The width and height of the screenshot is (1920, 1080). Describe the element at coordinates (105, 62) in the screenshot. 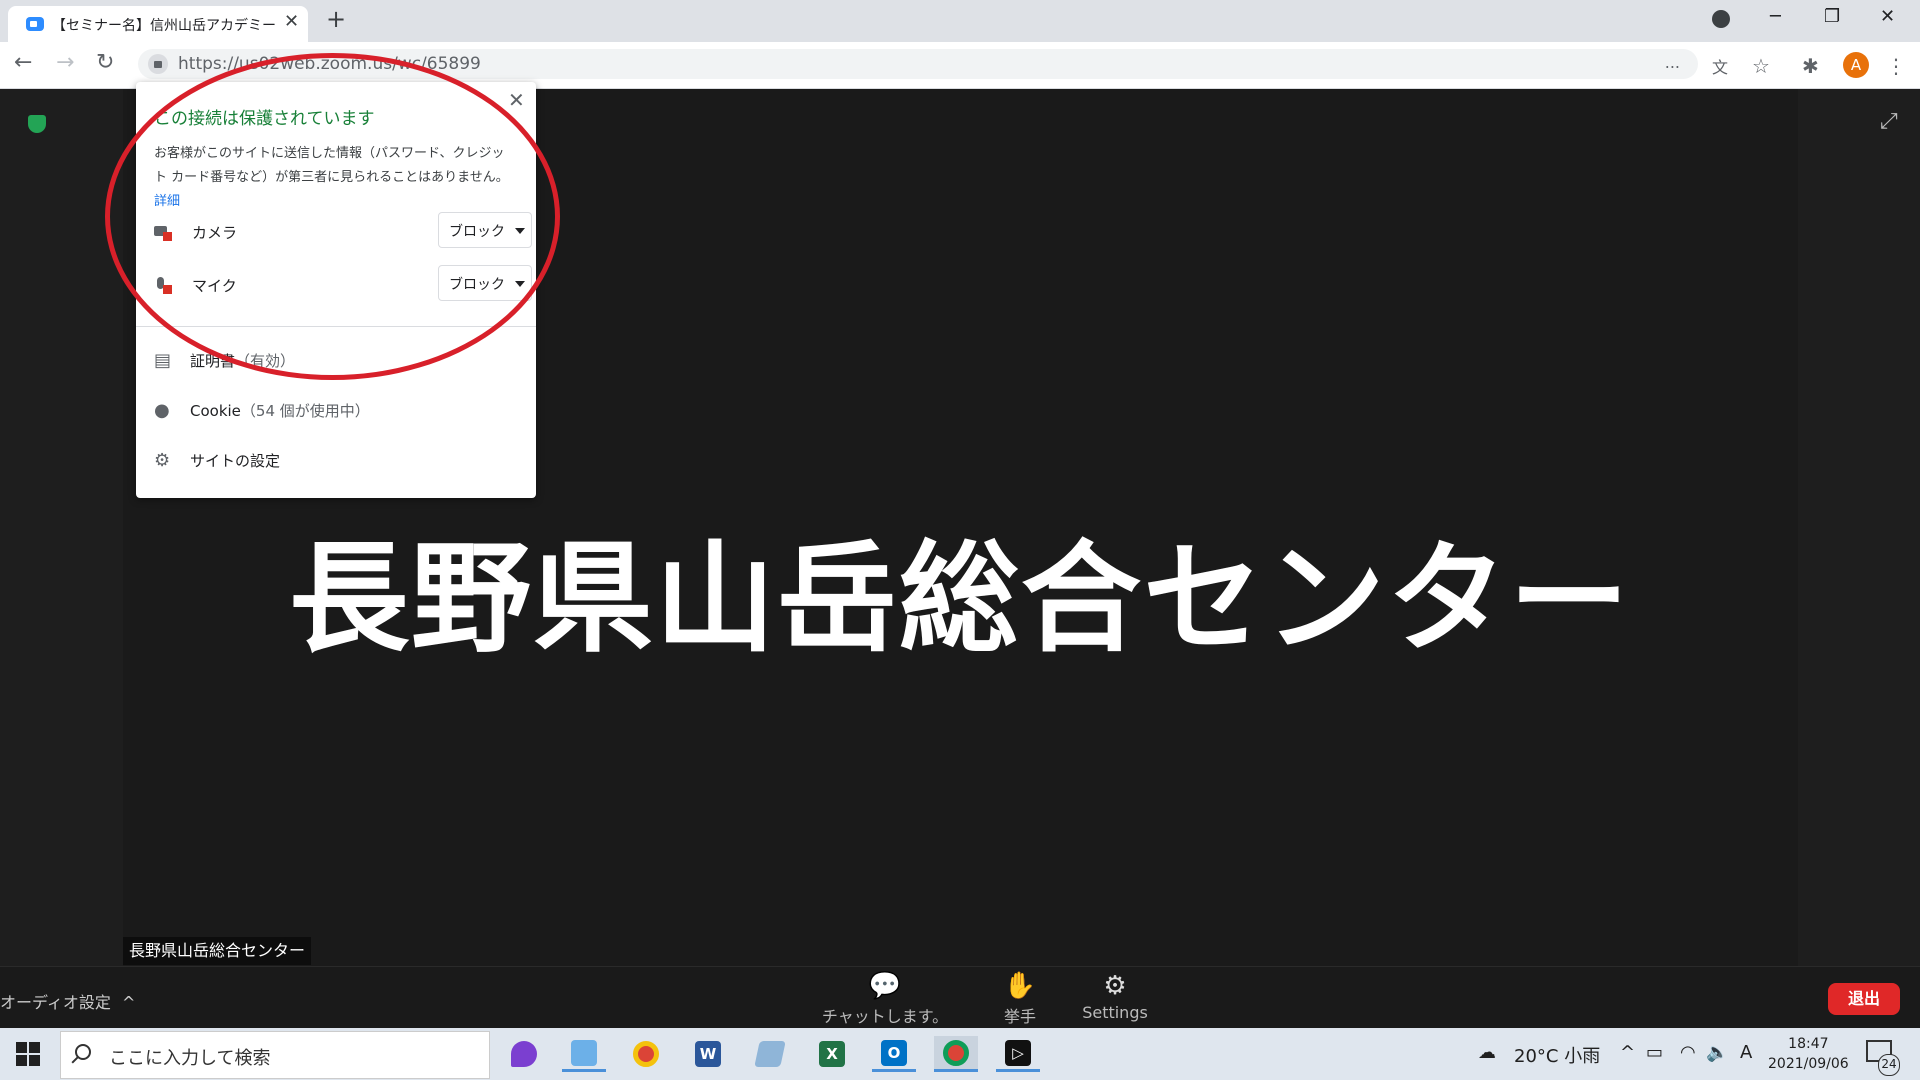

I see `reload-icon: ↻` at that location.